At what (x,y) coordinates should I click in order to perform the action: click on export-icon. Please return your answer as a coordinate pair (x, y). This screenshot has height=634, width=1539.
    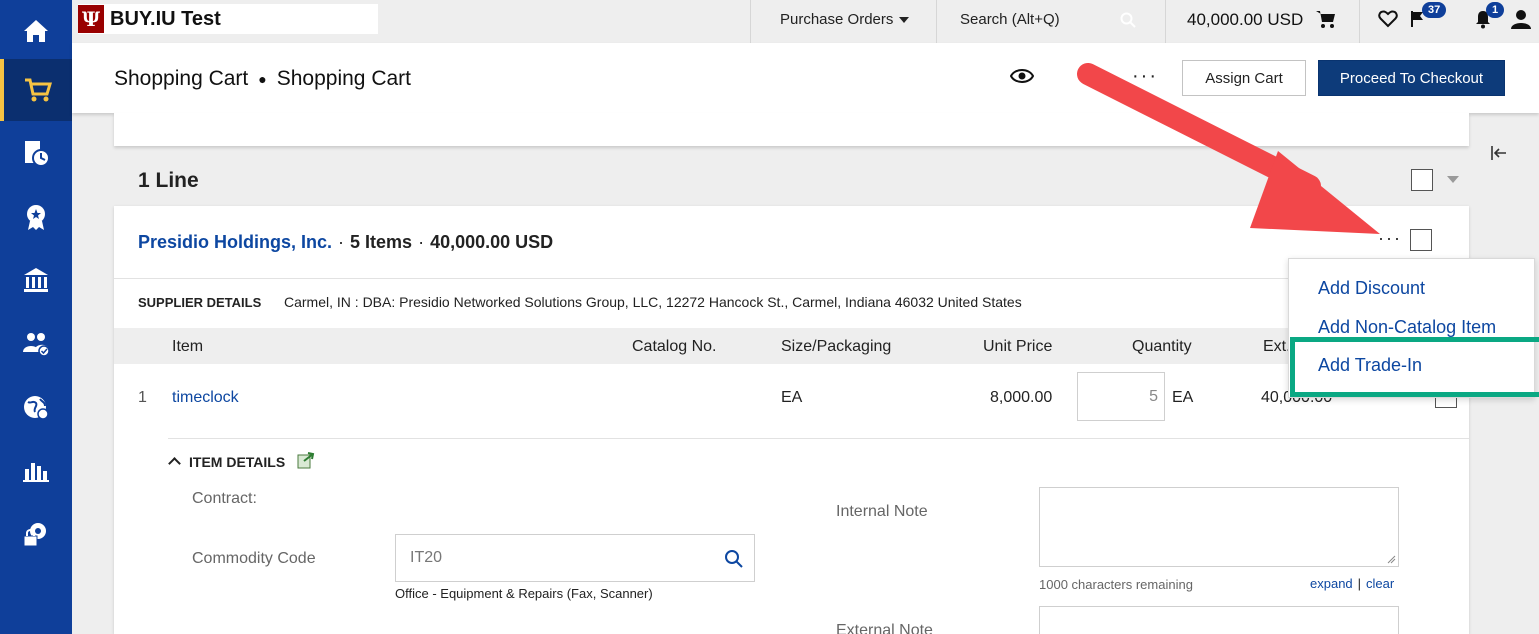
    Looking at the image, I should click on (306, 460).